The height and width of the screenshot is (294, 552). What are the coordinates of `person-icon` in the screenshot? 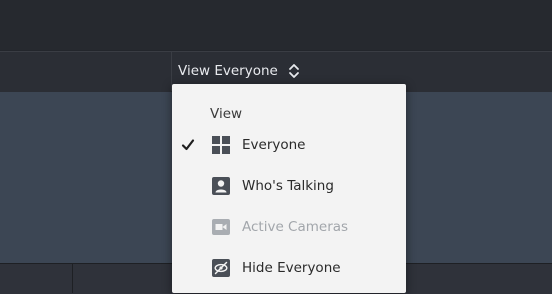 It's located at (221, 186).